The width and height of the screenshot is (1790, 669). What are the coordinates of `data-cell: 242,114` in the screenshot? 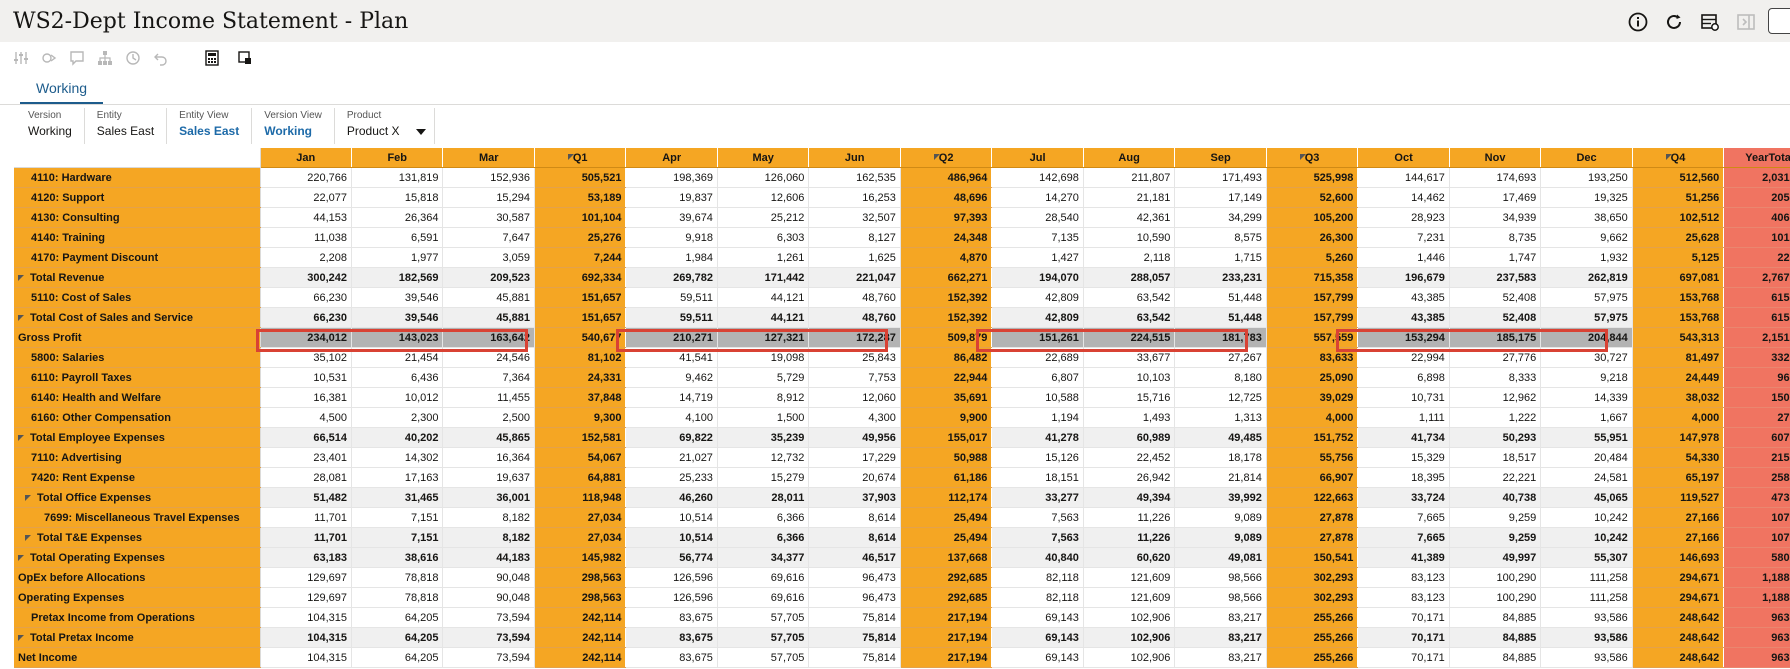 It's located at (580, 617).